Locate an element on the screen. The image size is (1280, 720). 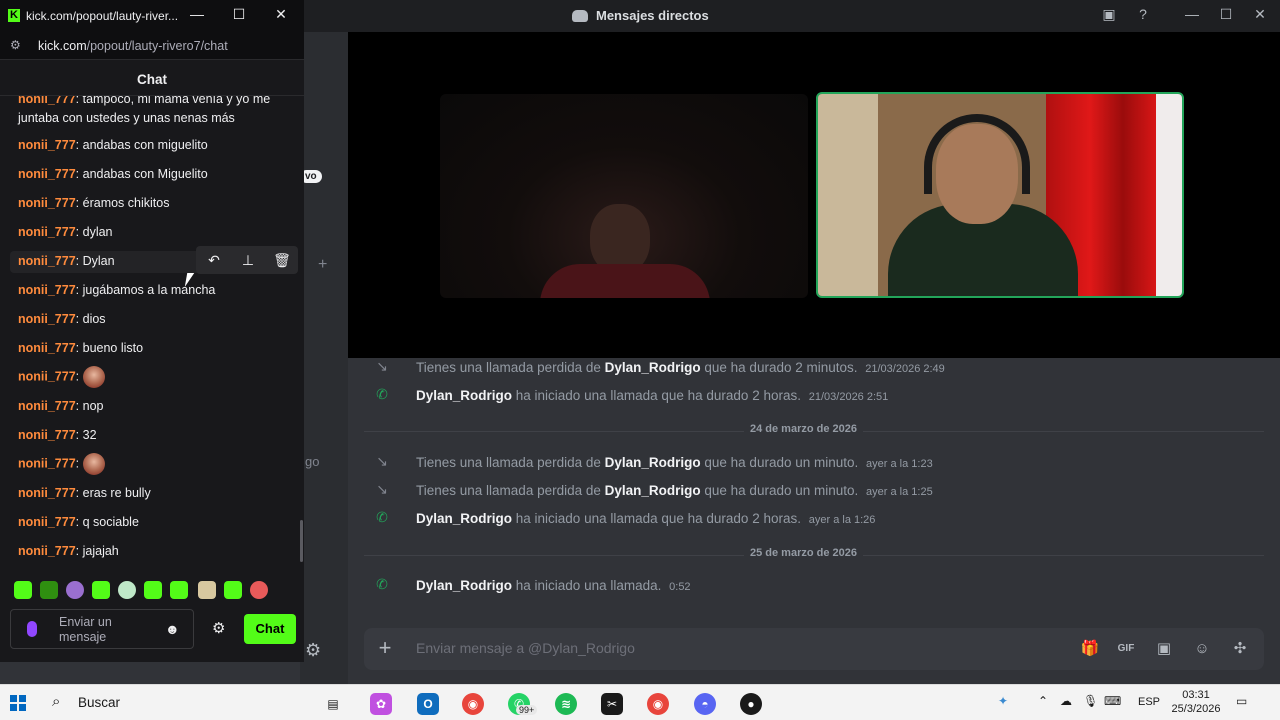
obs-icon: ● is located at coordinates (751, 704).